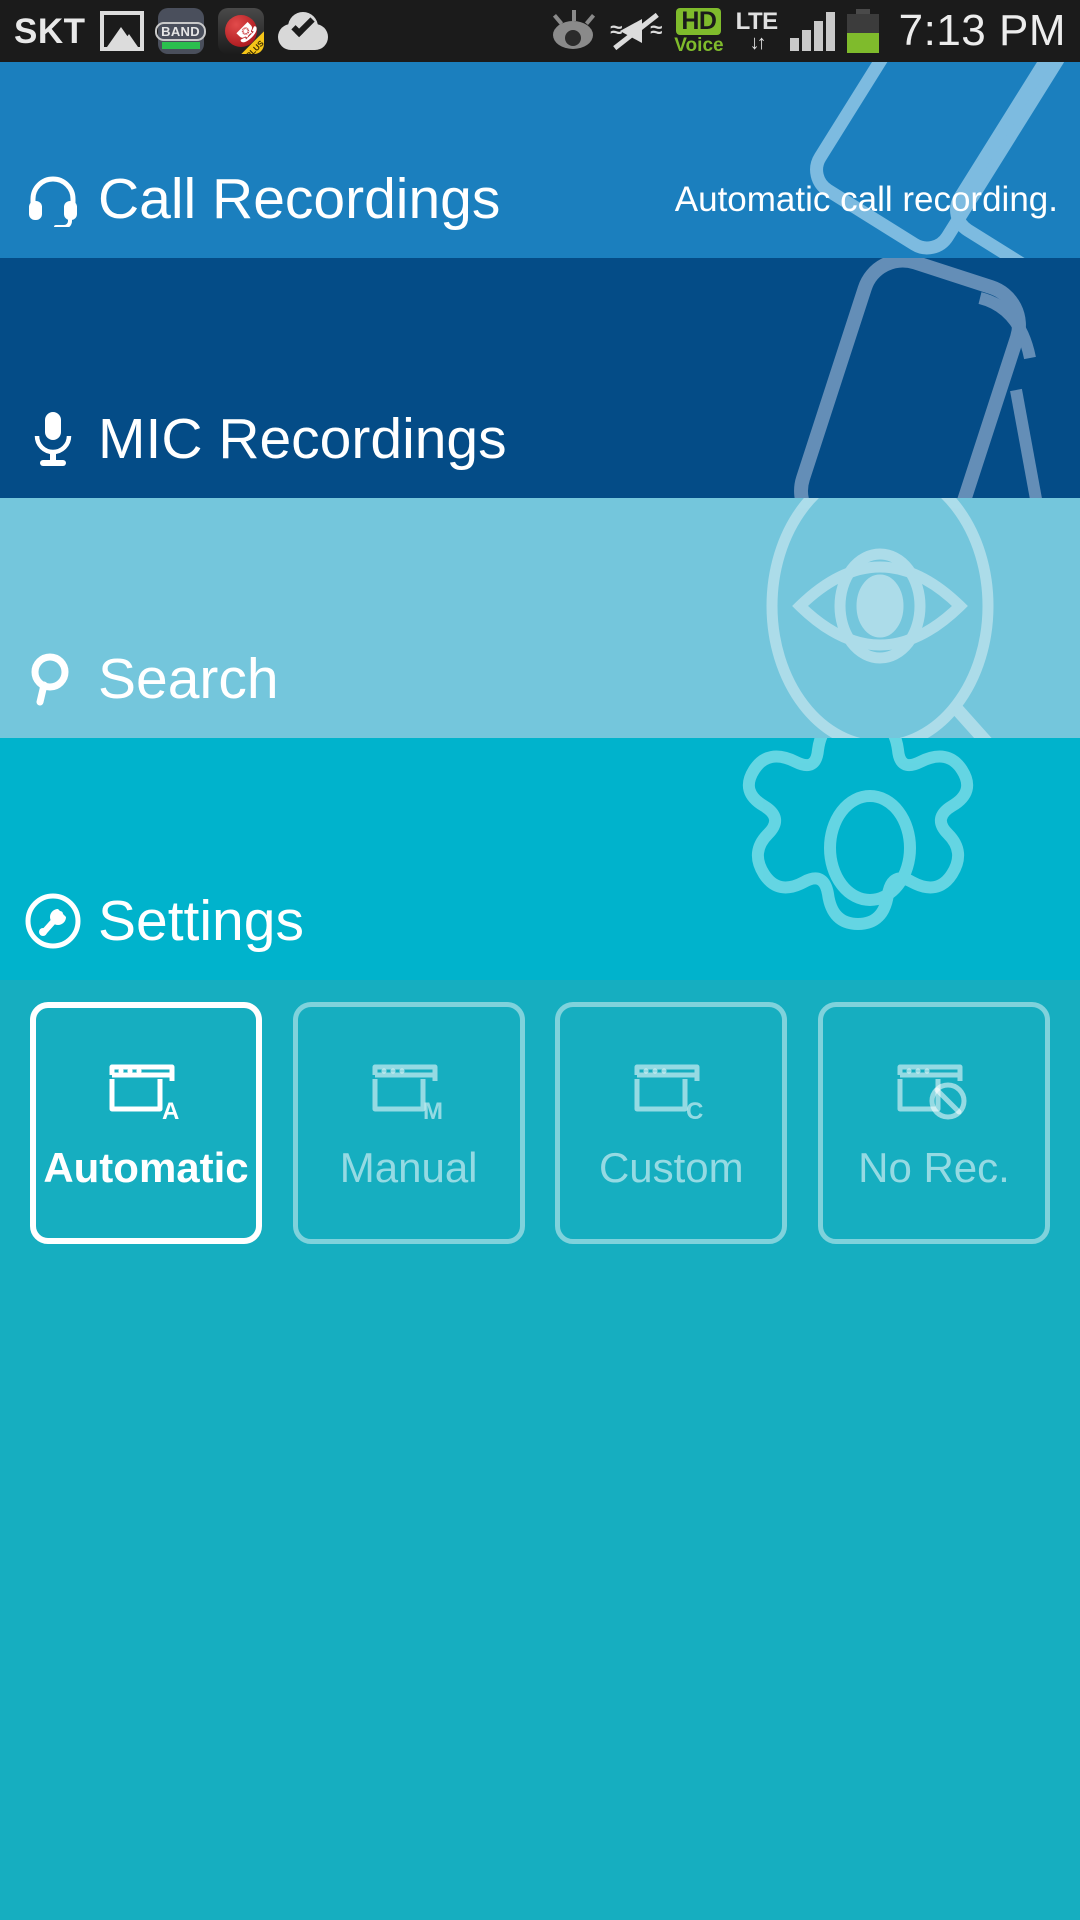 This screenshot has height=1920, width=1080. Describe the element at coordinates (866, 199) in the screenshot. I see `section-call-recordings-subtitle: Automatic call recording.` at that location.